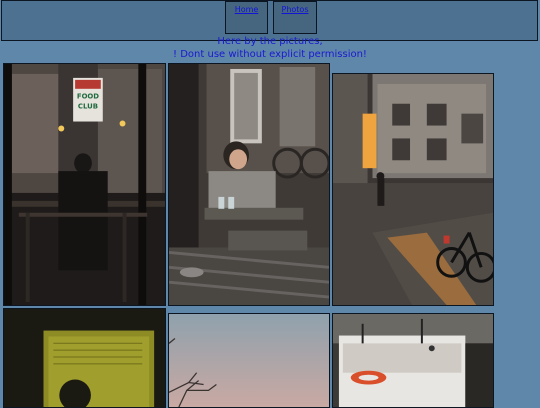  I want to click on dusk-sky-photo, so click(249, 360).